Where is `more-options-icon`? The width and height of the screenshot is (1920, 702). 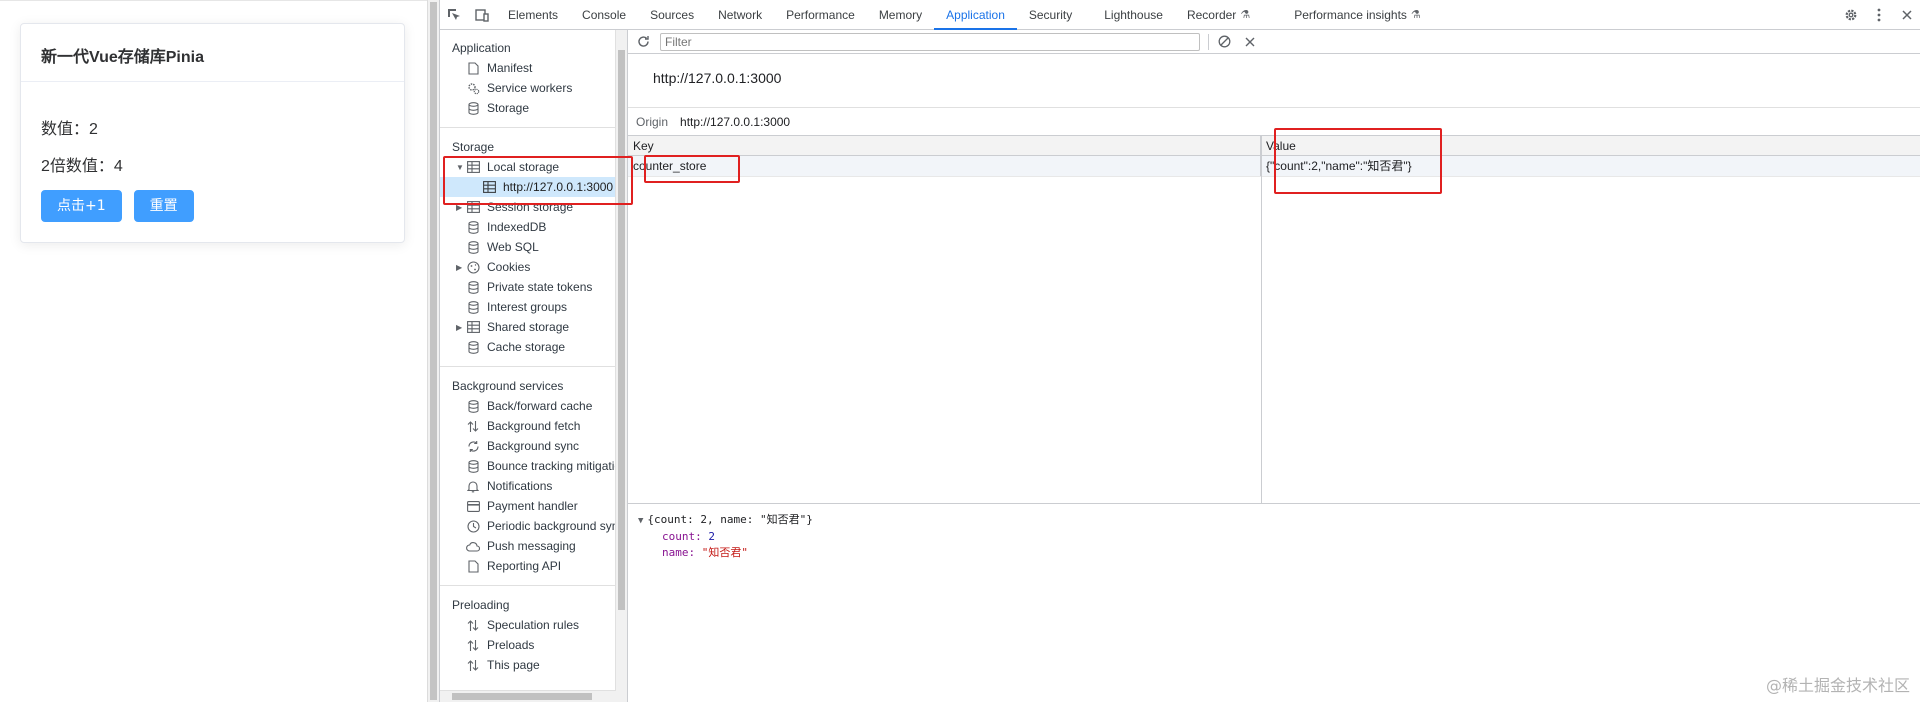
more-options-icon is located at coordinates (1879, 14).